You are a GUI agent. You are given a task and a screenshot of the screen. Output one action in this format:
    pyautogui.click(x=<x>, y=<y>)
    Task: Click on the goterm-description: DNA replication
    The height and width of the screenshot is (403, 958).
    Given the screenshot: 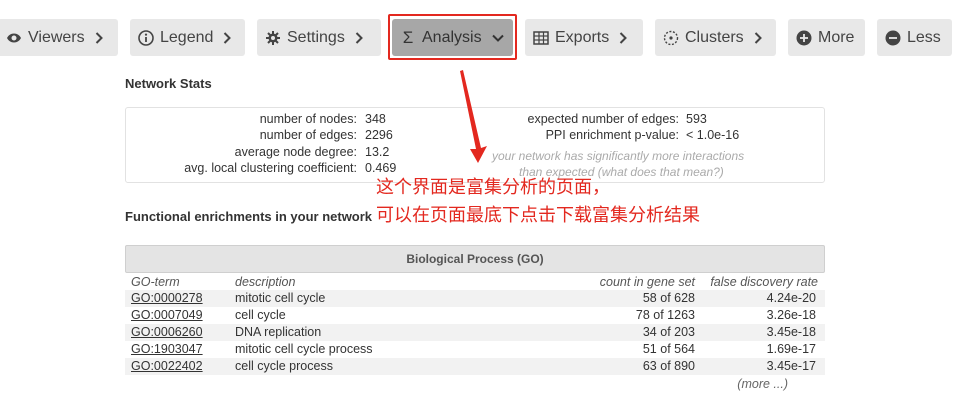 What is the action you would take?
    pyautogui.click(x=278, y=332)
    